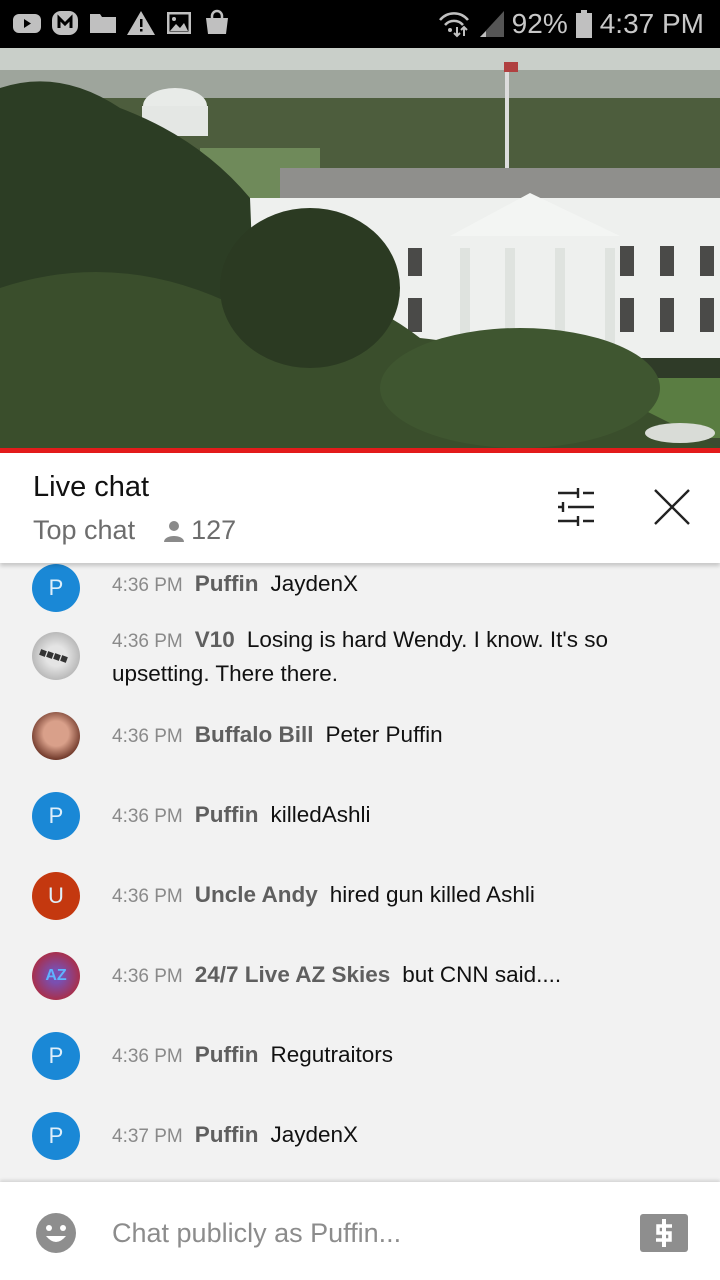 The height and width of the screenshot is (1280, 720). Describe the element at coordinates (65, 23) in the screenshot. I see `messenger-icon` at that location.